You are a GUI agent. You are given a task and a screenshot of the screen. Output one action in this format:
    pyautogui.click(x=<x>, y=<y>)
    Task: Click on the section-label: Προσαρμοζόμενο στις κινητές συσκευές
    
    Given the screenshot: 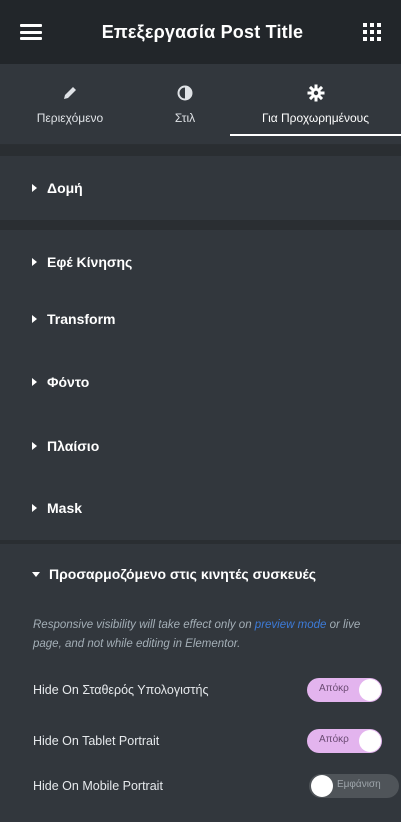 What is the action you would take?
    pyautogui.click(x=183, y=574)
    